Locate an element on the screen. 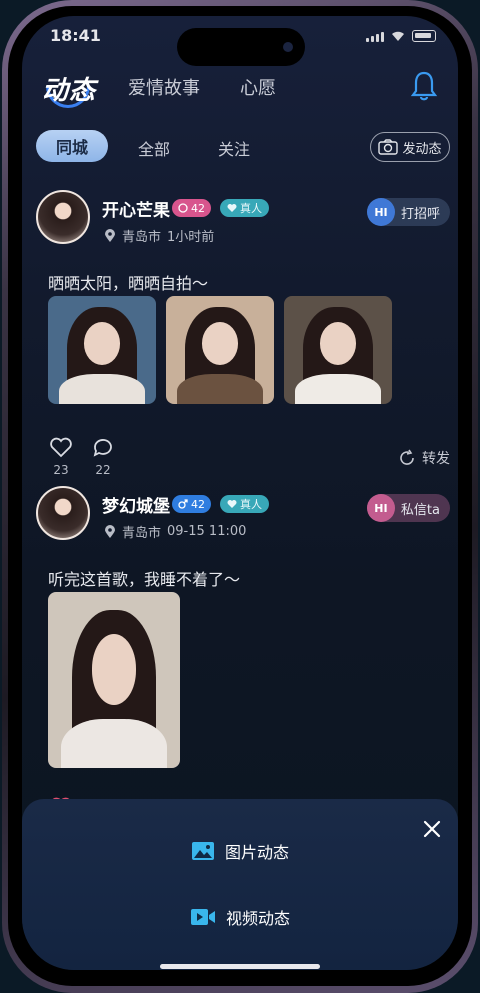 This screenshot has width=480, height=993. tab-following: 关注 is located at coordinates (234, 148).